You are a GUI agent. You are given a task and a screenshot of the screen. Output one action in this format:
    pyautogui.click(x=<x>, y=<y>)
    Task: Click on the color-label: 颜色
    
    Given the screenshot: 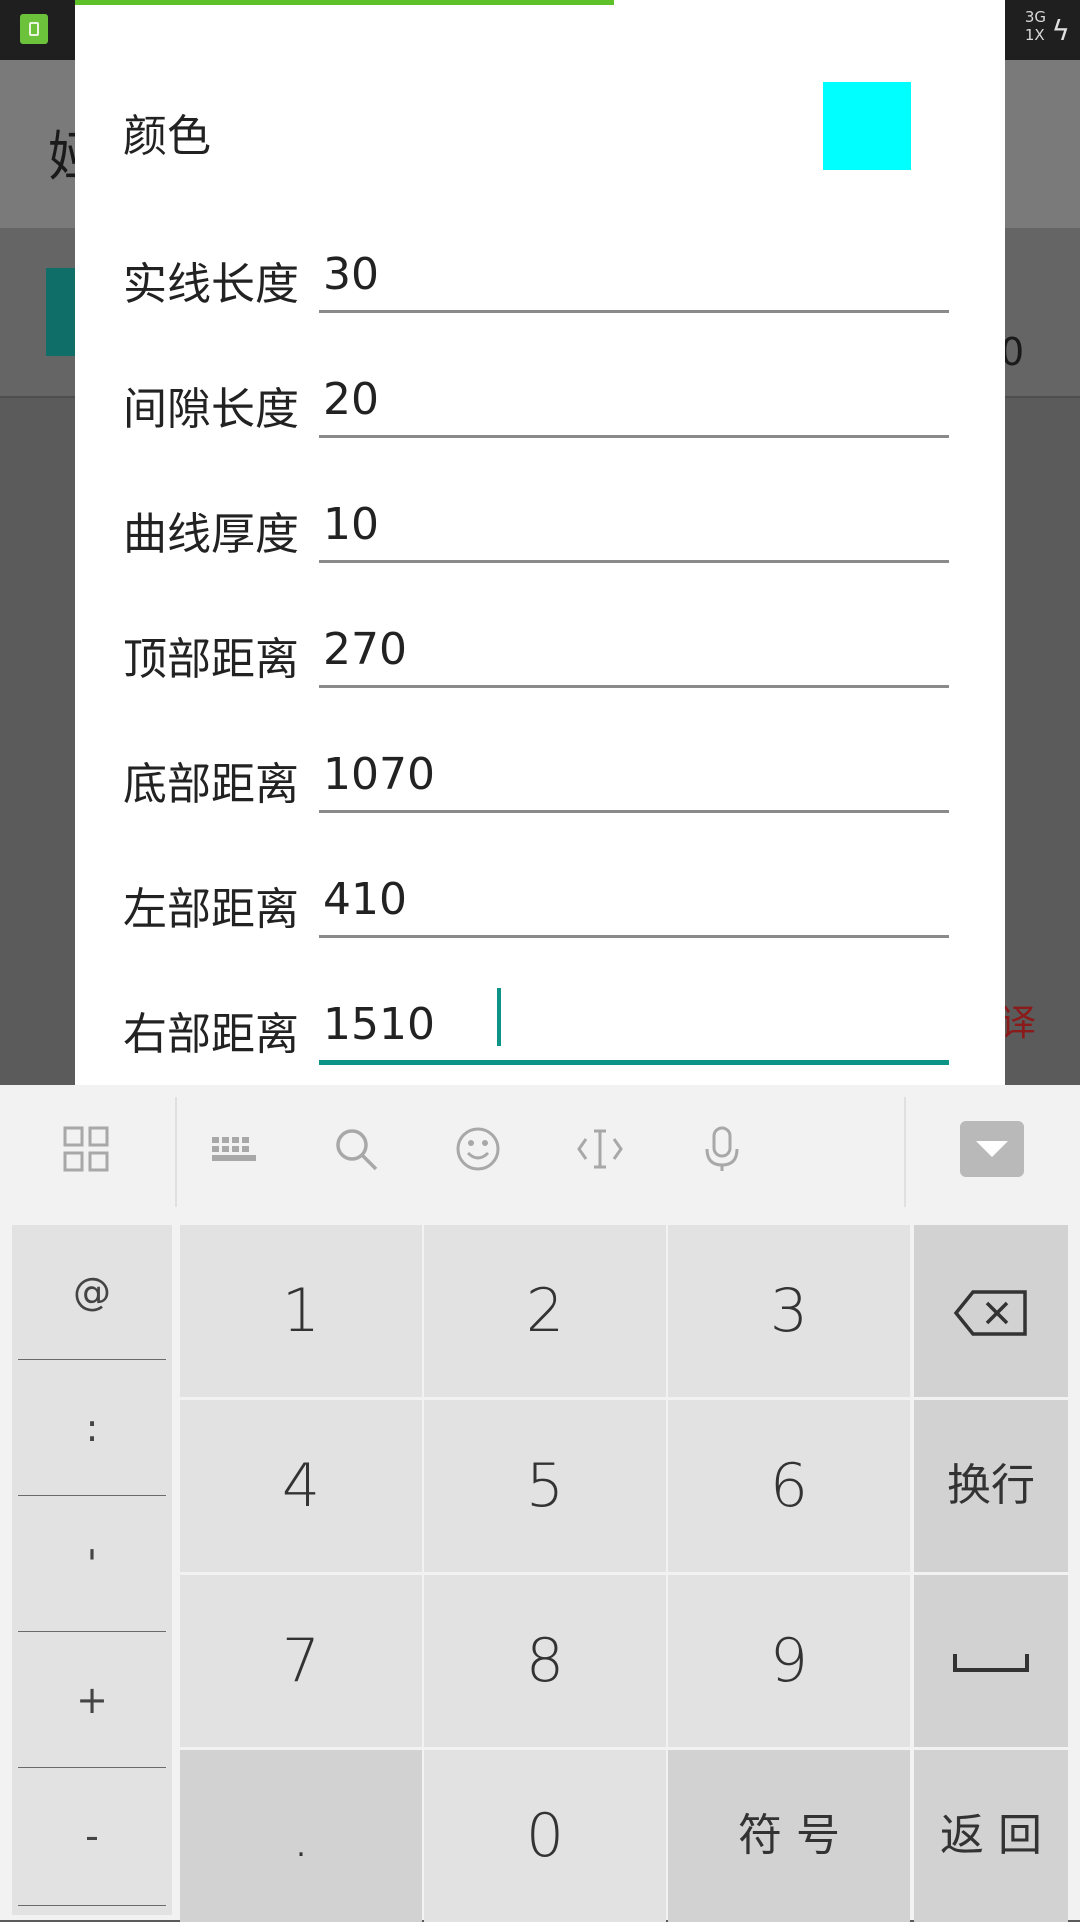 What is the action you would take?
    pyautogui.click(x=167, y=136)
    